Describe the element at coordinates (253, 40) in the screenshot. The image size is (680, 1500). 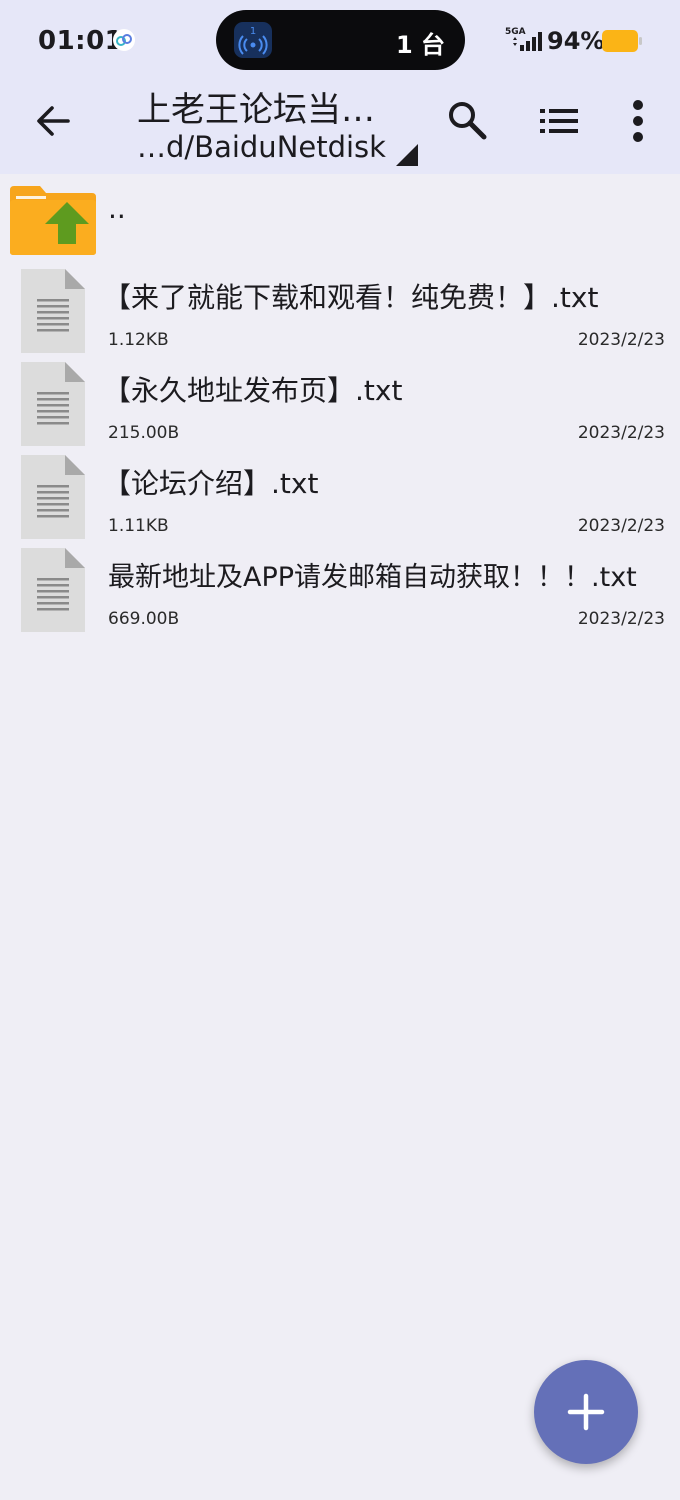
I see `hotspot-icon: 1` at that location.